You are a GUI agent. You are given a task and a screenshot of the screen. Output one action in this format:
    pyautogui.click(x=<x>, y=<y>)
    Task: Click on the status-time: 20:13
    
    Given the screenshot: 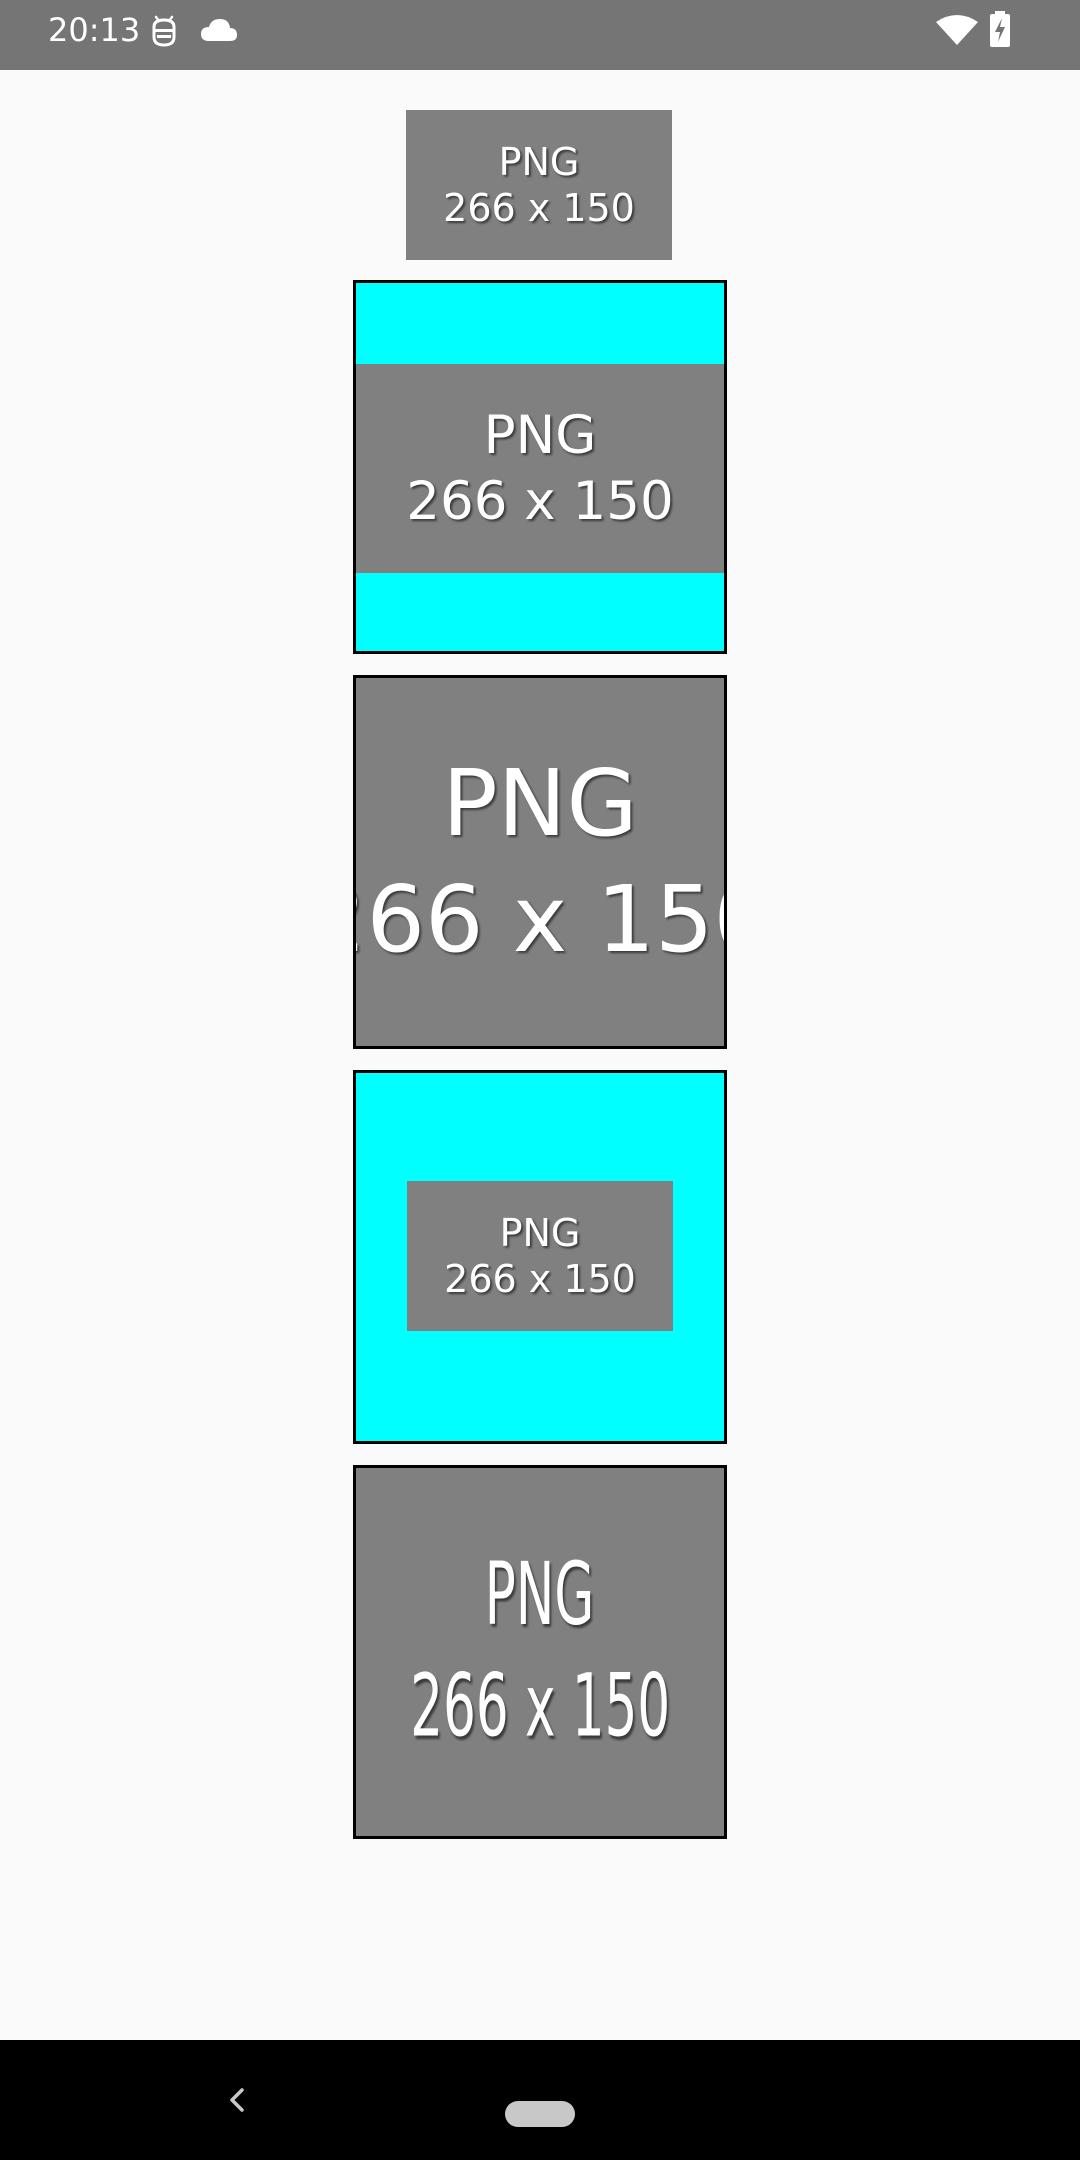 What is the action you would take?
    pyautogui.click(x=94, y=30)
    